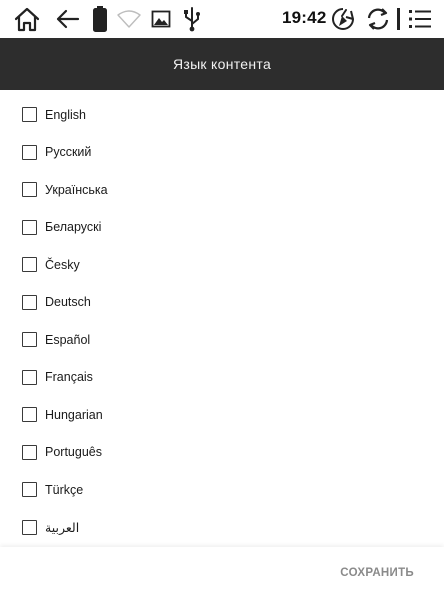  Describe the element at coordinates (222, 265) in the screenshot. I see `language-item-czech: Česky` at that location.